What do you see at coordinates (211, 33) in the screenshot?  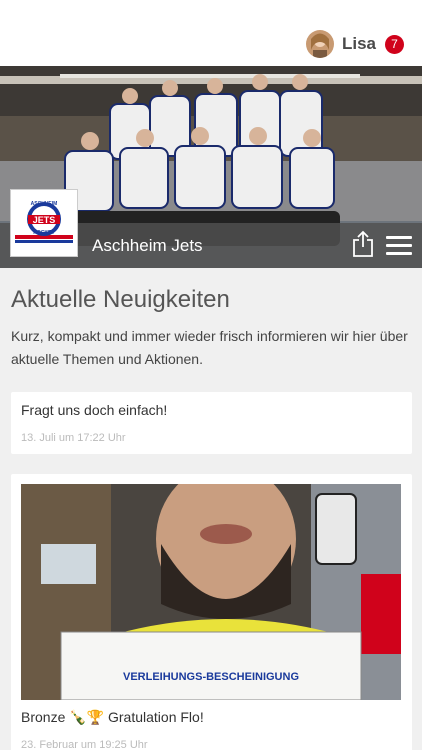 I see `top-bar: Lisa 7` at bounding box center [211, 33].